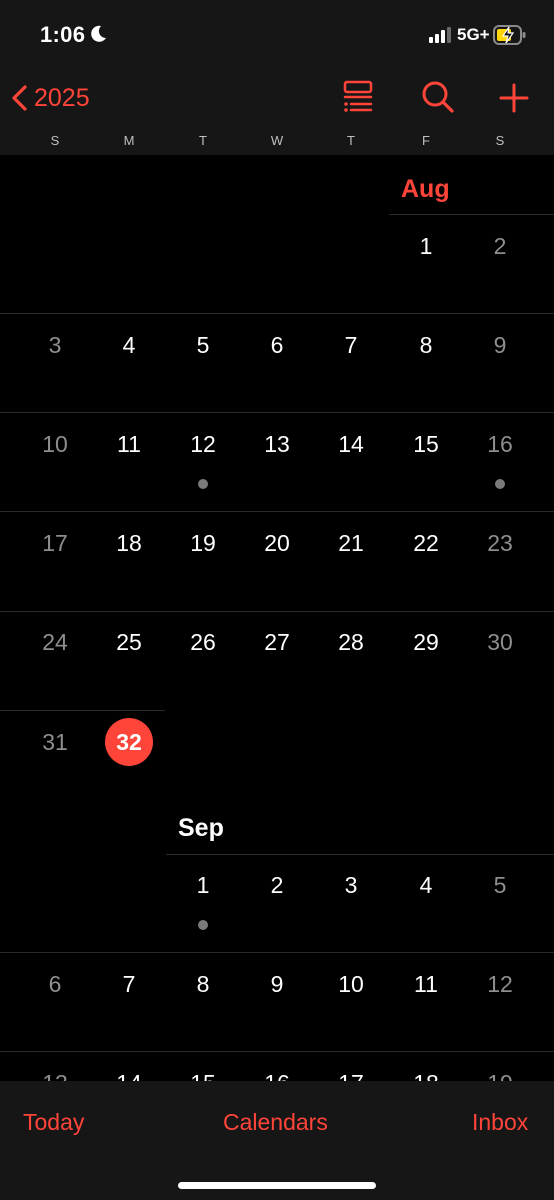 The image size is (554, 1200). Describe the element at coordinates (277, 1185) in the screenshot. I see `home-indicator` at that location.